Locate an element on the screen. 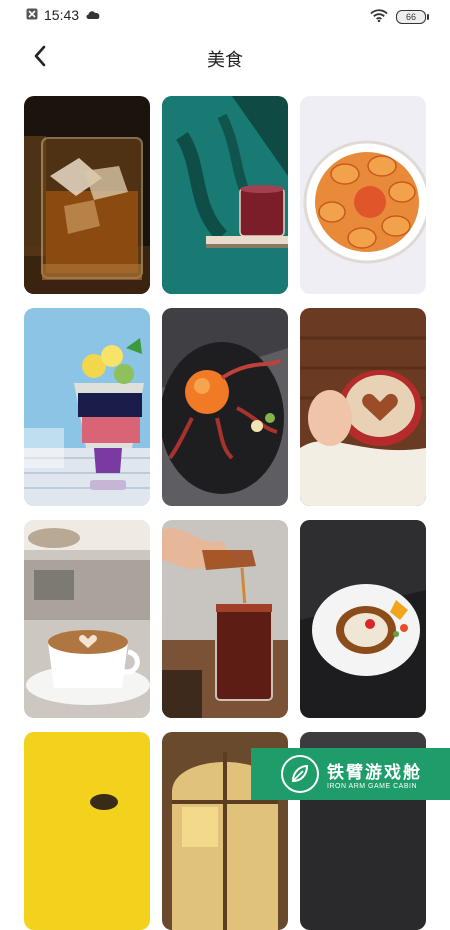 This screenshot has height=930, width=450. leaf-logo-icon is located at coordinates (300, 774).